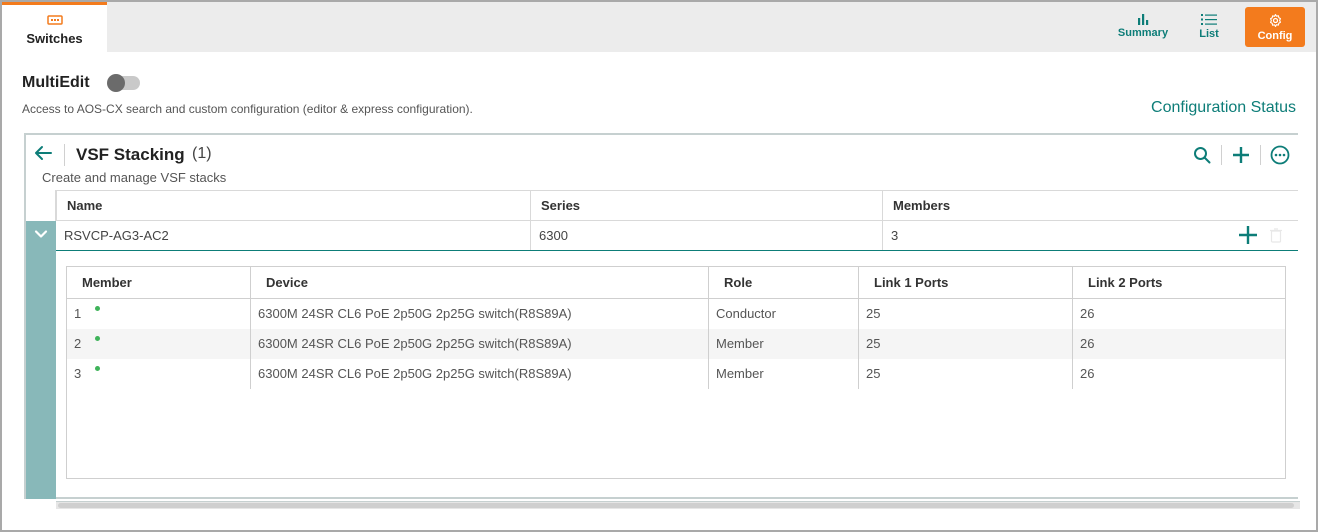  What do you see at coordinates (706, 235) in the screenshot?
I see `stack-series: 6300` at bounding box center [706, 235].